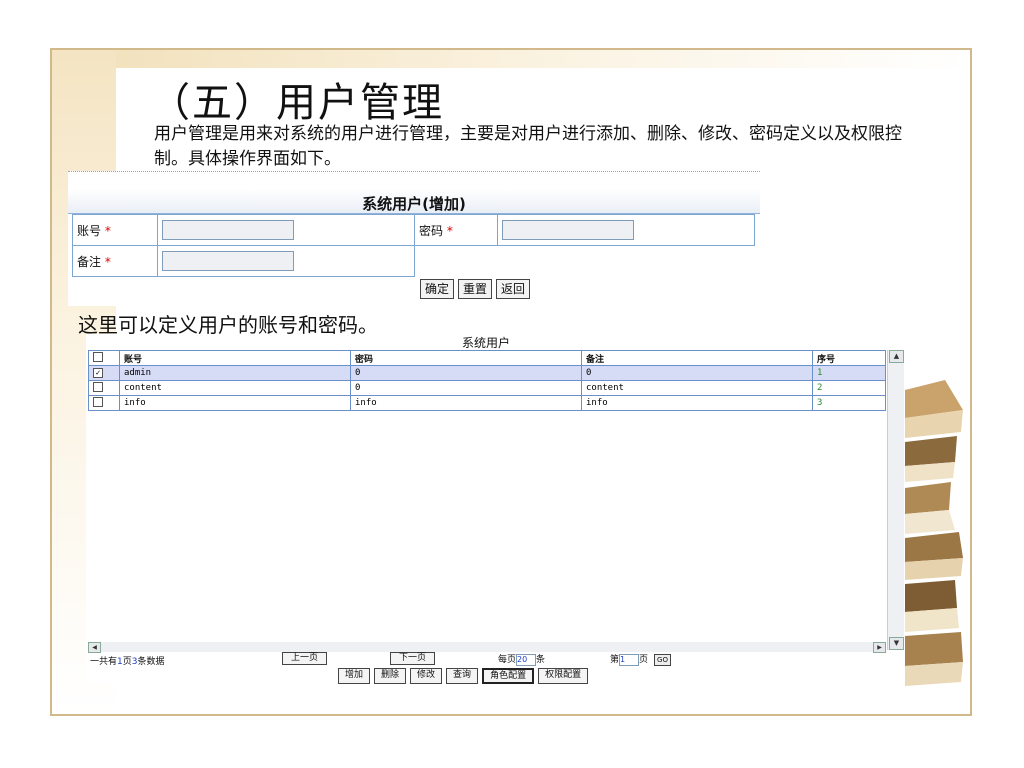  I want to click on total-prefix: 一共有, so click(104, 662).